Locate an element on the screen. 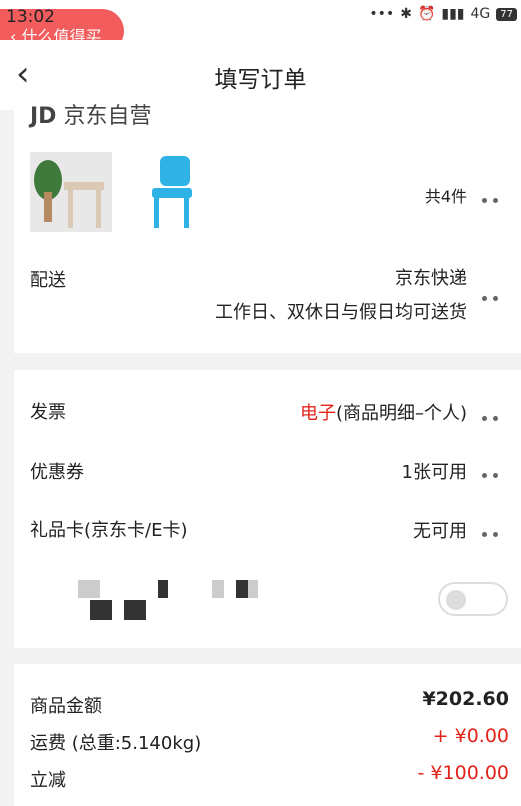  coupon-label: 优惠券 is located at coordinates (57, 472).